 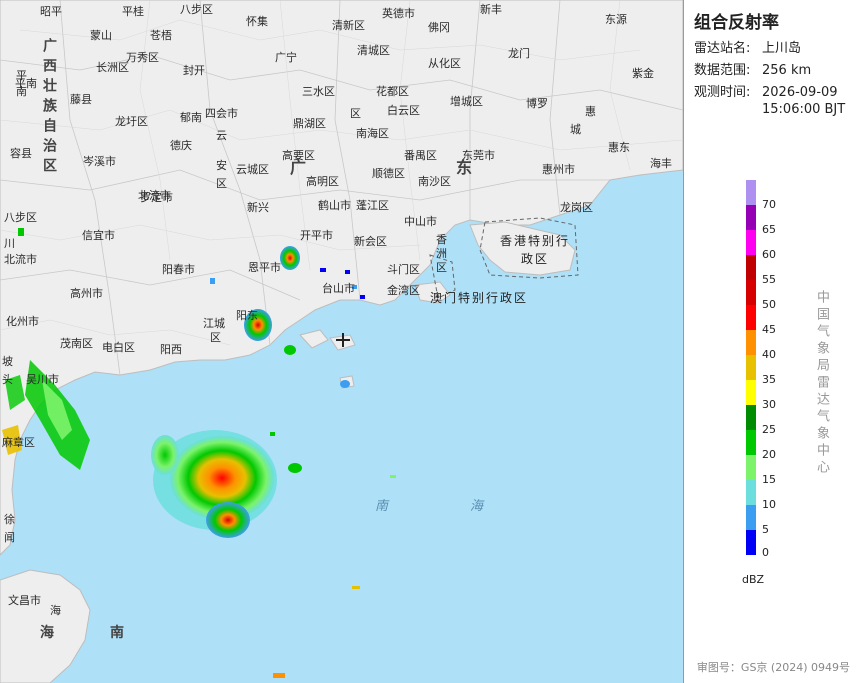 I want to click on place-label: 海丰, so click(x=661, y=163).